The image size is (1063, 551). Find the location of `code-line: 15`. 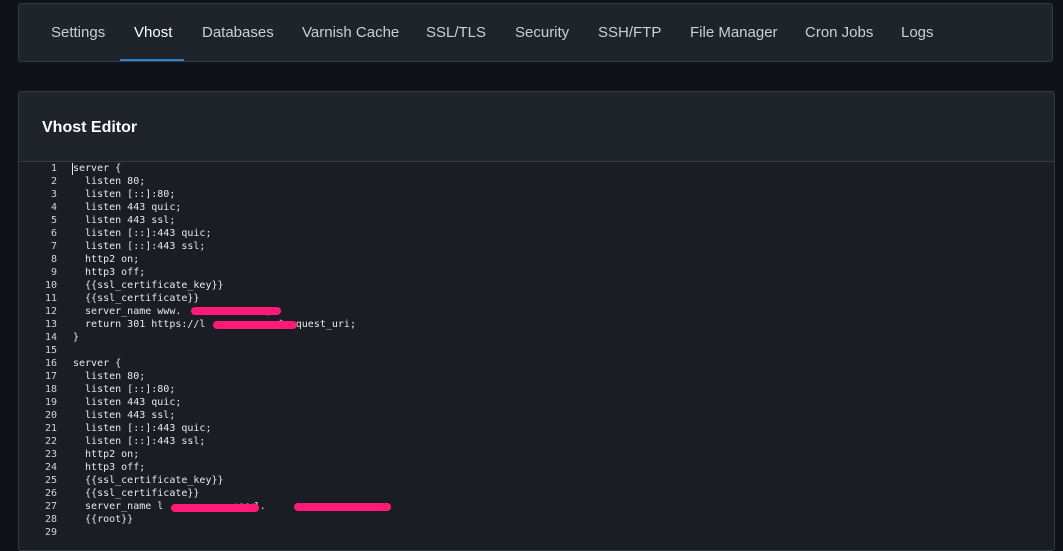

code-line: 15 is located at coordinates (536, 350).